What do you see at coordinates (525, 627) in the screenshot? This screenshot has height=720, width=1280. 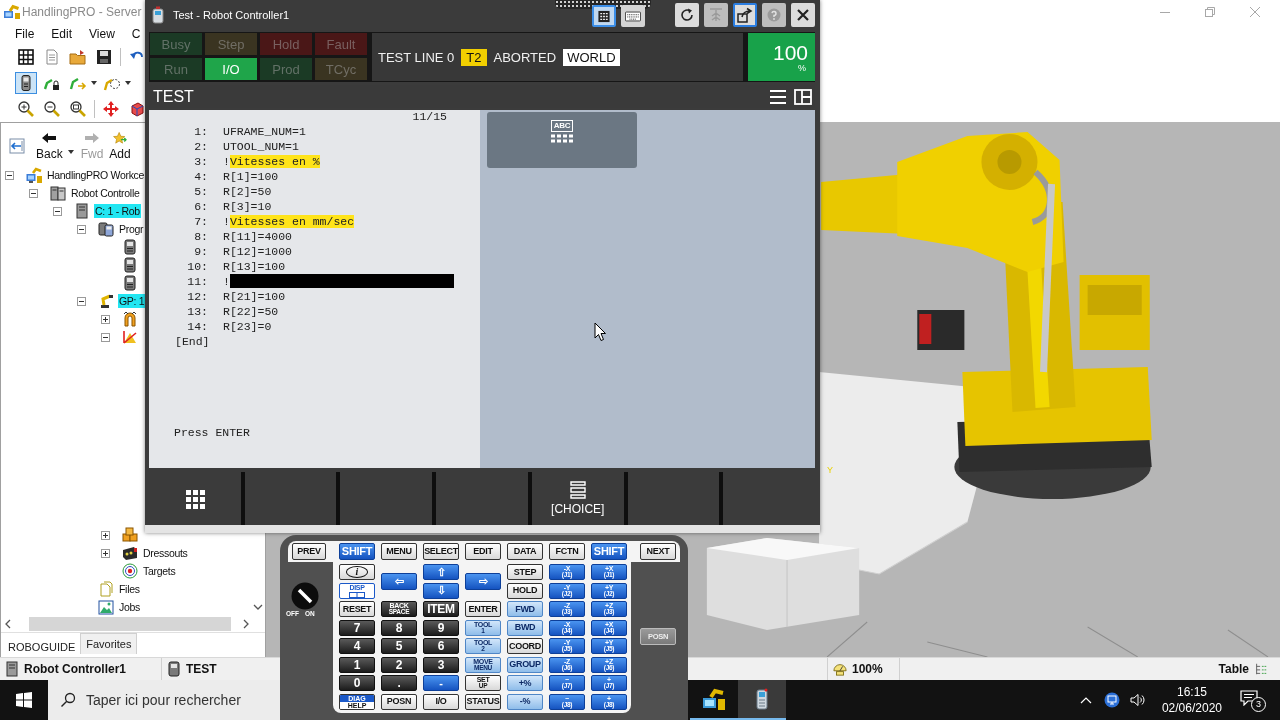 I see `keypad-key: BWD` at bounding box center [525, 627].